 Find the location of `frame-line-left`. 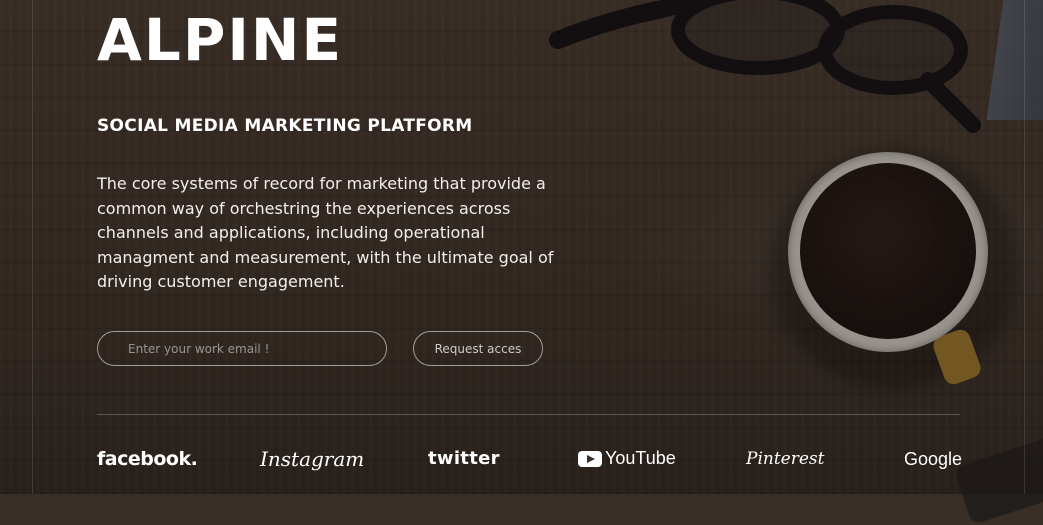

frame-line-left is located at coordinates (32, 247).